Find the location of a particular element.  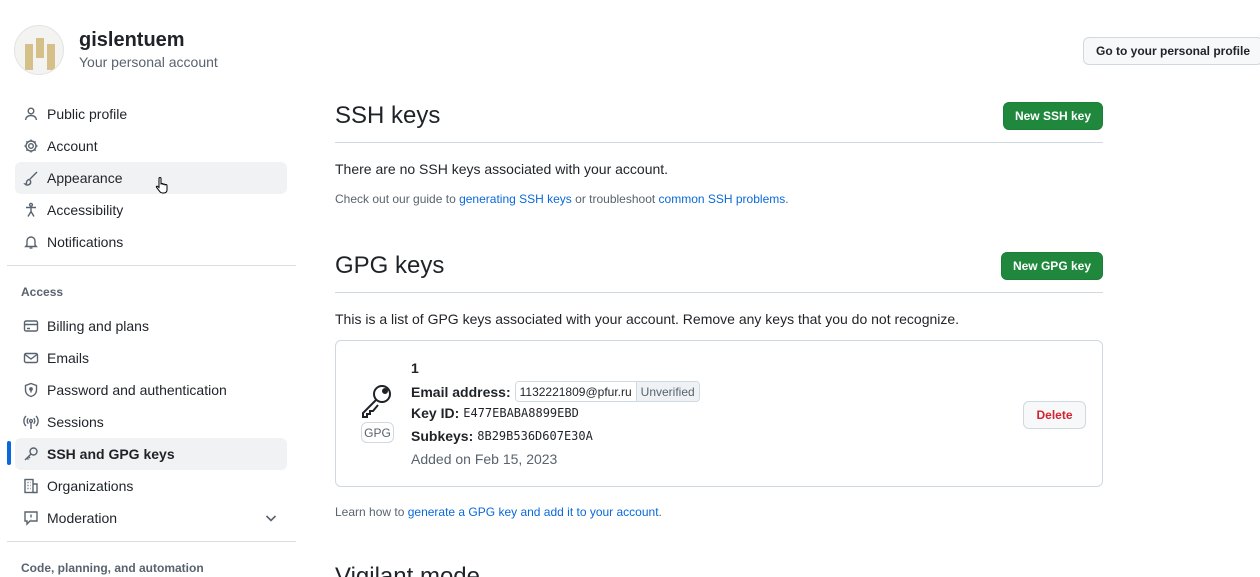

gpg-added-date: Added on Feb 15, 2023 is located at coordinates (484, 459).